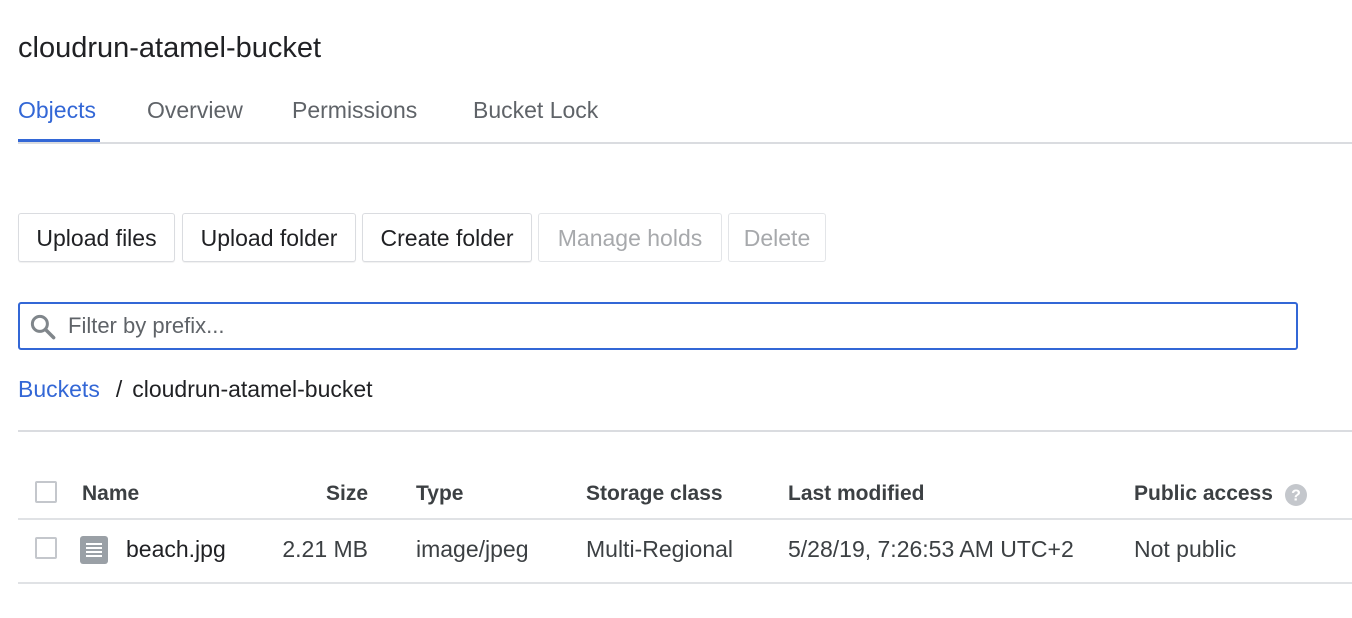  Describe the element at coordinates (685, 583) in the screenshot. I see `row-divider` at that location.